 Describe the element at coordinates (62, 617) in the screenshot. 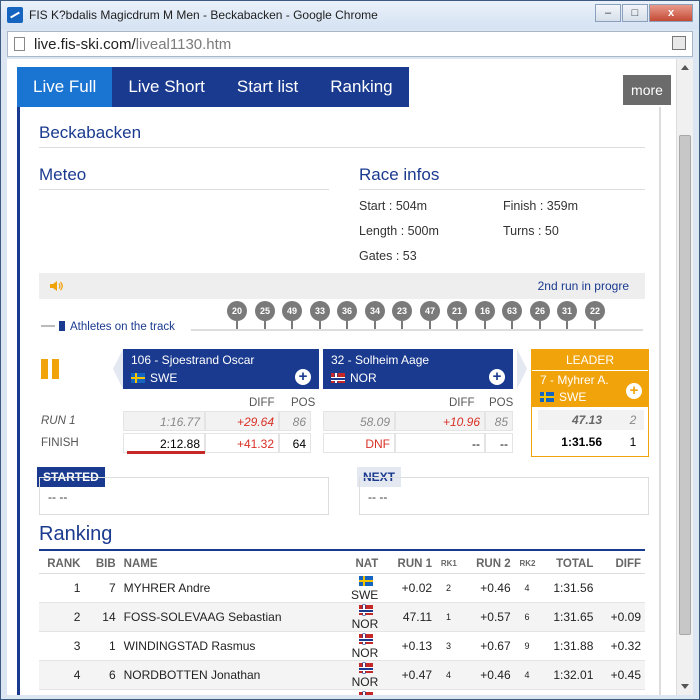

I see `cell-rank: 2` at that location.